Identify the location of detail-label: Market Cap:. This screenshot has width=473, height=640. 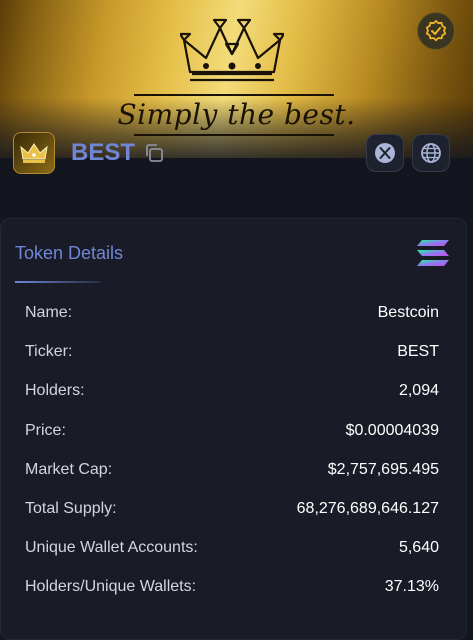
(69, 469).